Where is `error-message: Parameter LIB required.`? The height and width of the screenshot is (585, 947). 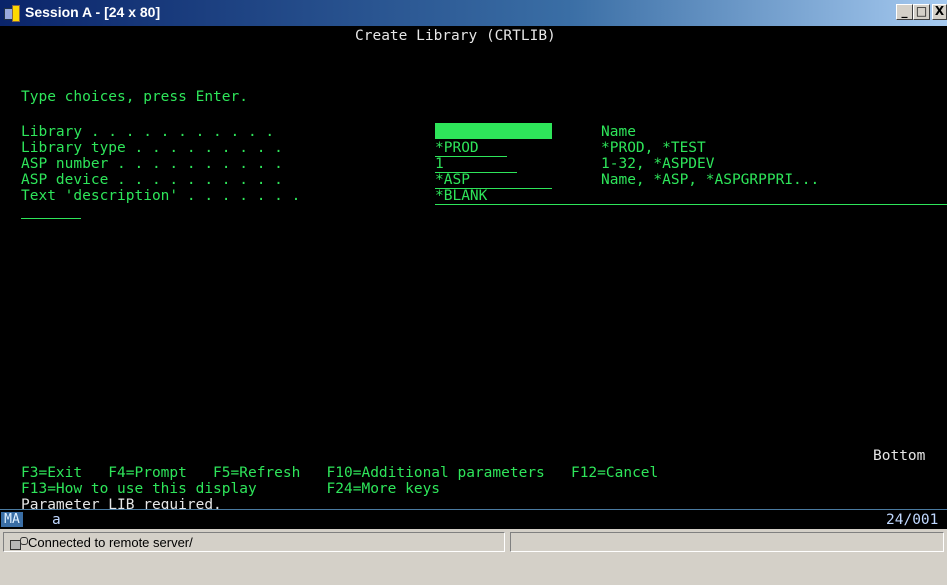 error-message: Parameter LIB required. is located at coordinates (121, 503).